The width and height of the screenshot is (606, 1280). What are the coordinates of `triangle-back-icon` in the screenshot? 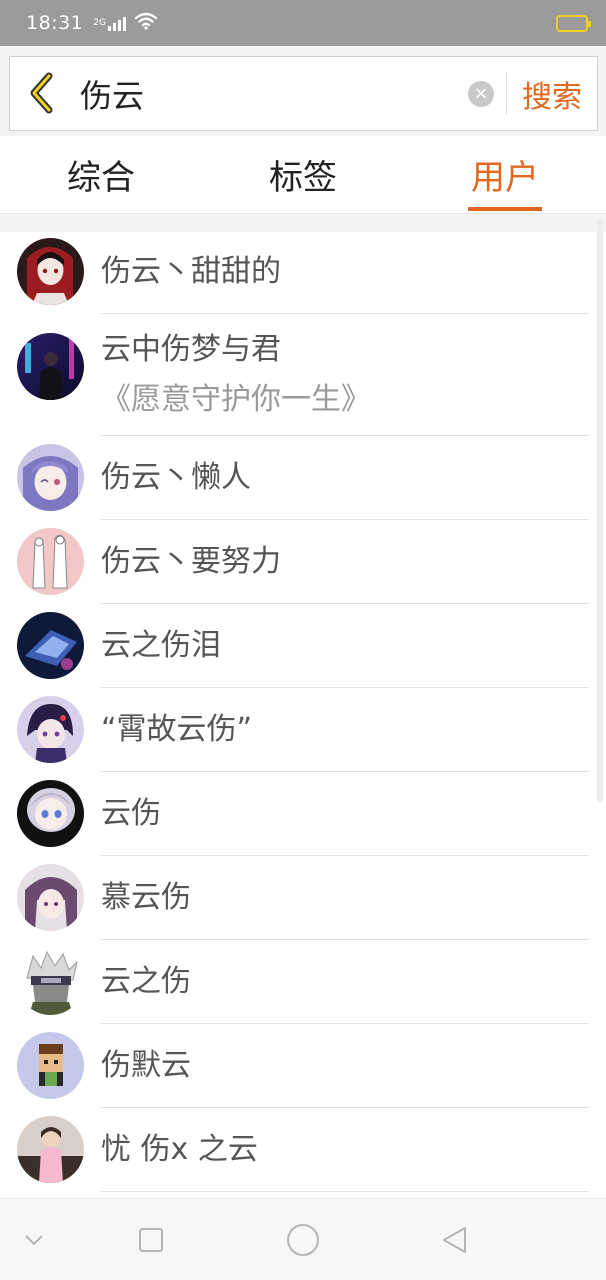 It's located at (454, 1240).